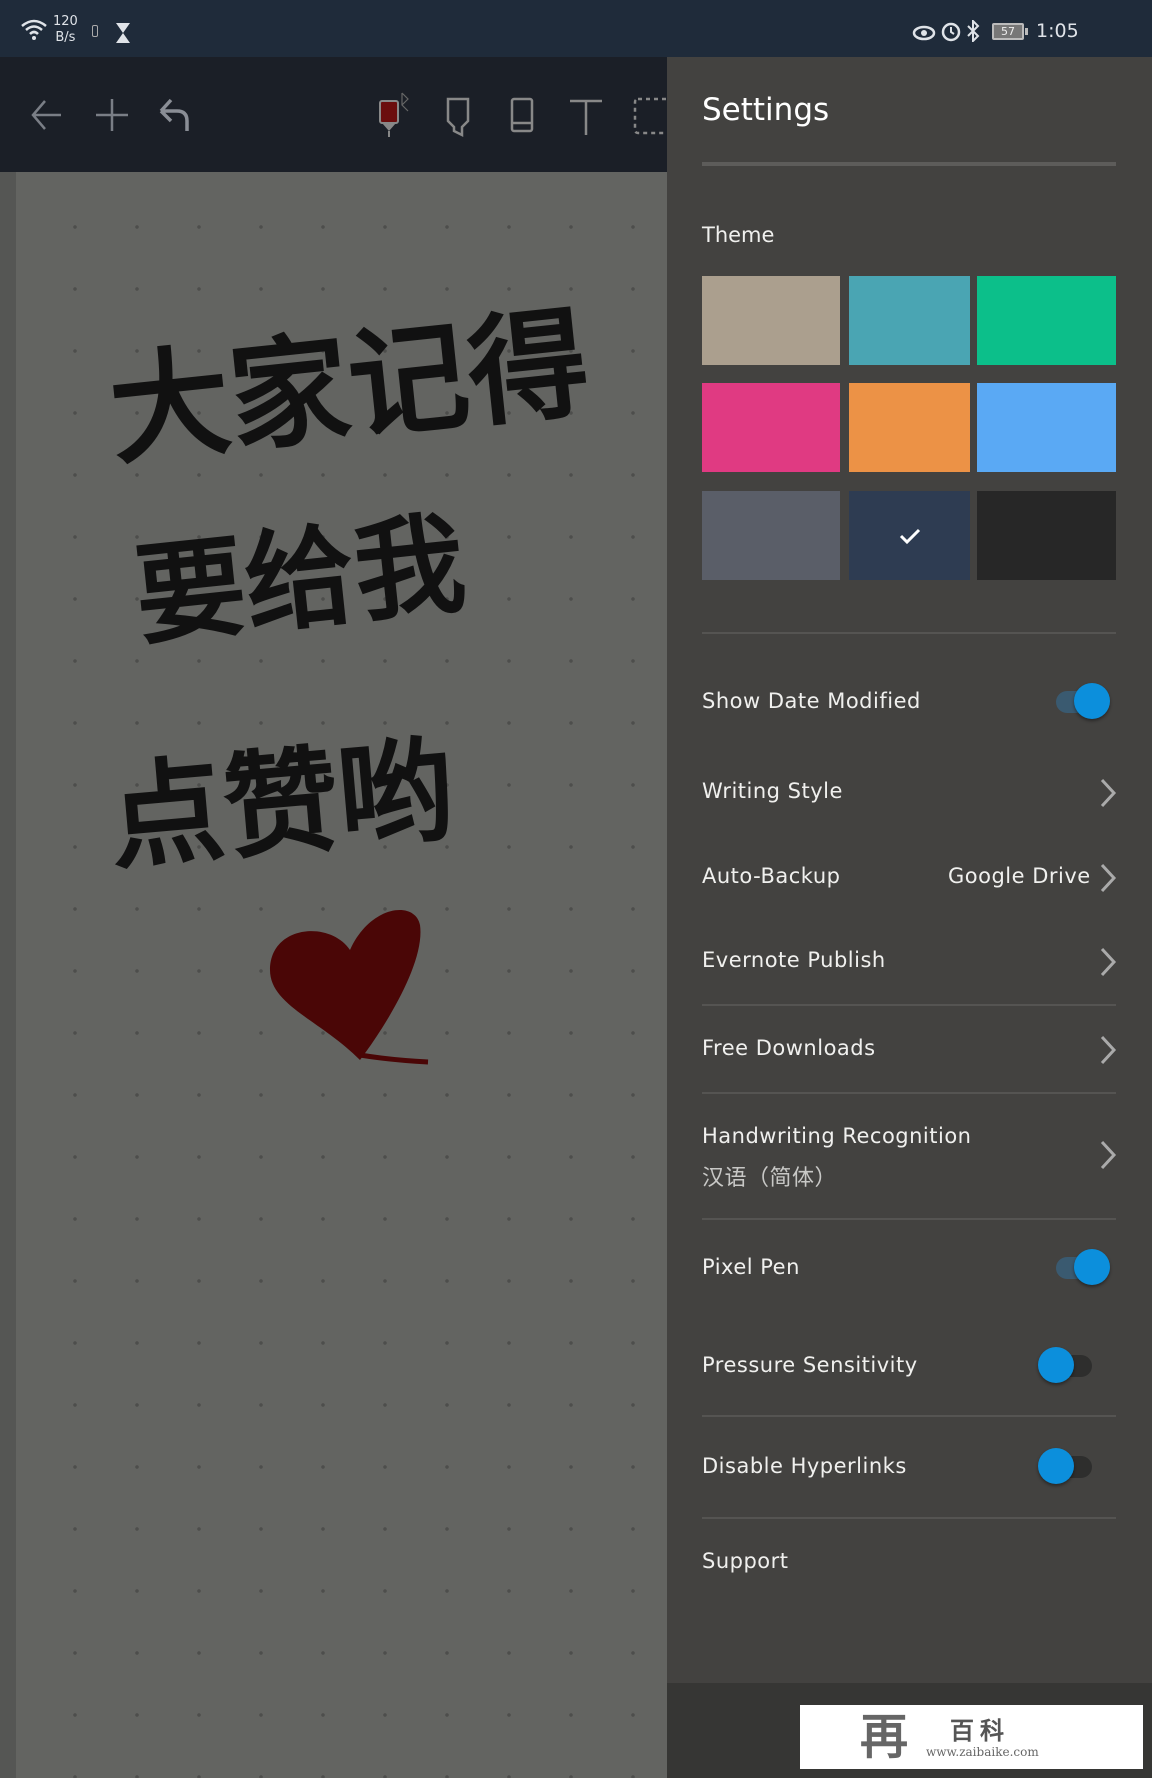 This screenshot has height=1778, width=1152. What do you see at coordinates (349, 387) in the screenshot?
I see `handwriting-line-1: 大家记得` at bounding box center [349, 387].